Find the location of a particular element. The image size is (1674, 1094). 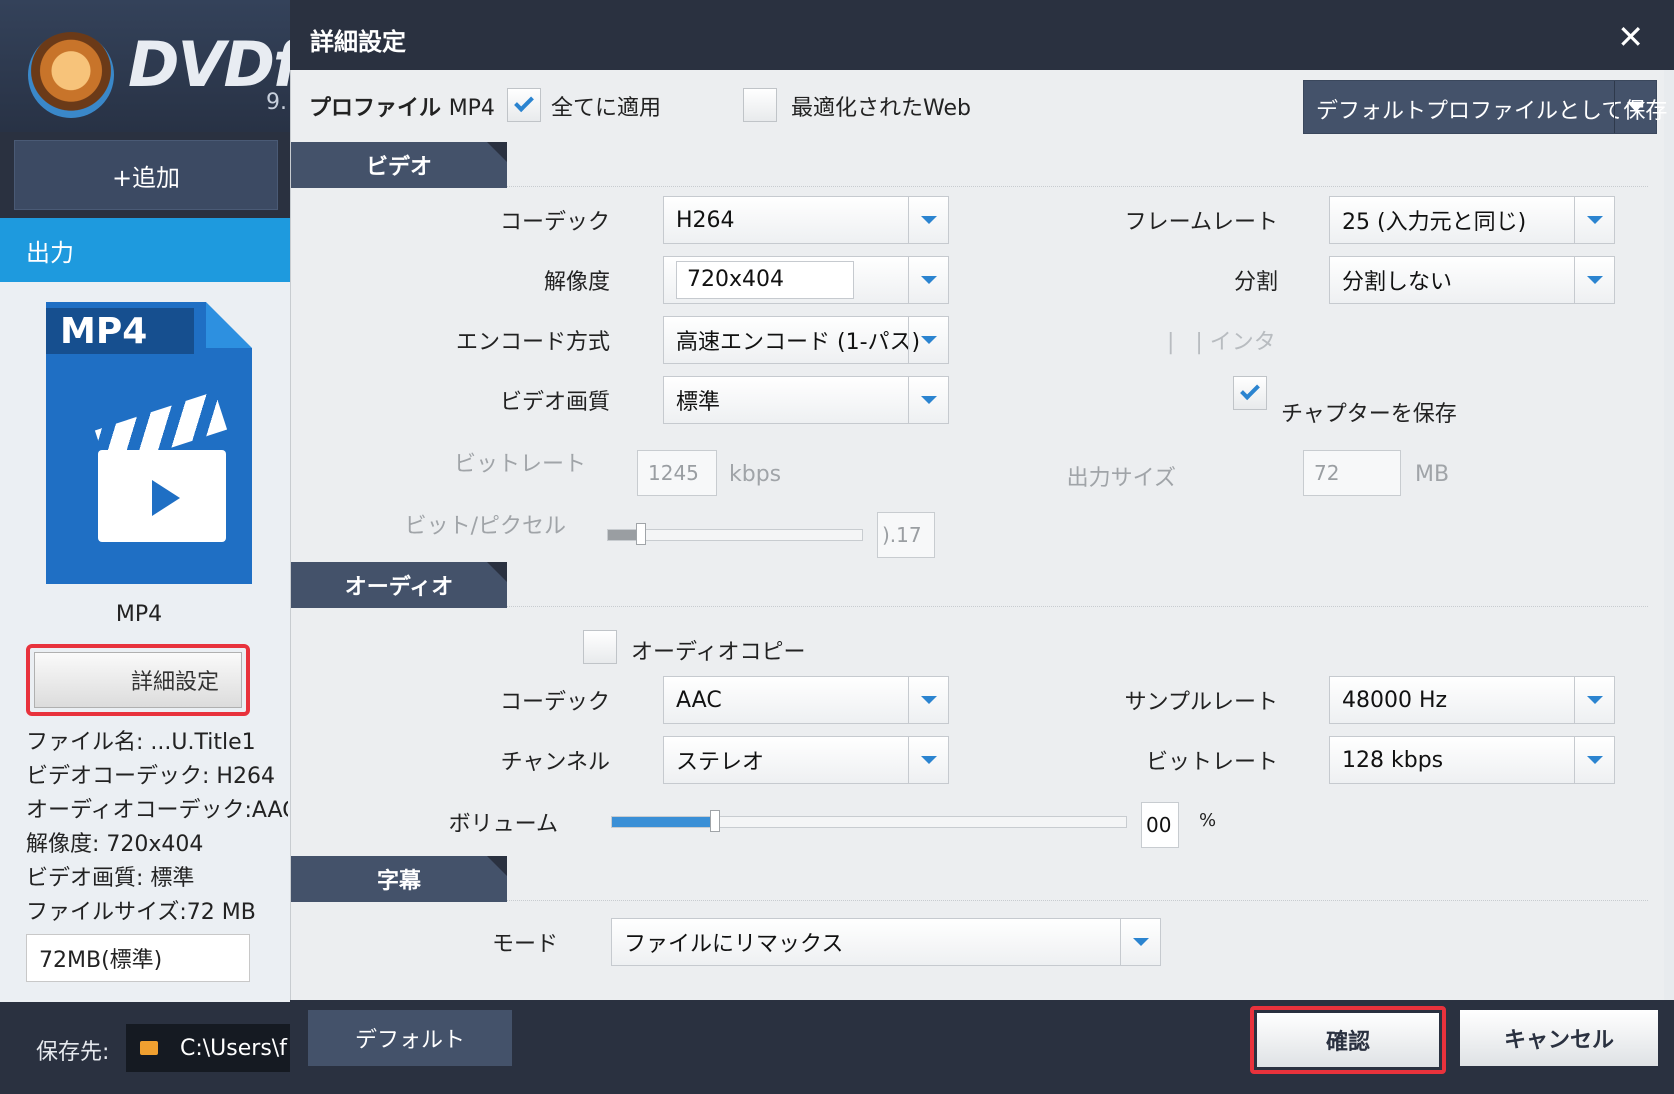

bits-per-pixel-thumb is located at coordinates (641, 534).